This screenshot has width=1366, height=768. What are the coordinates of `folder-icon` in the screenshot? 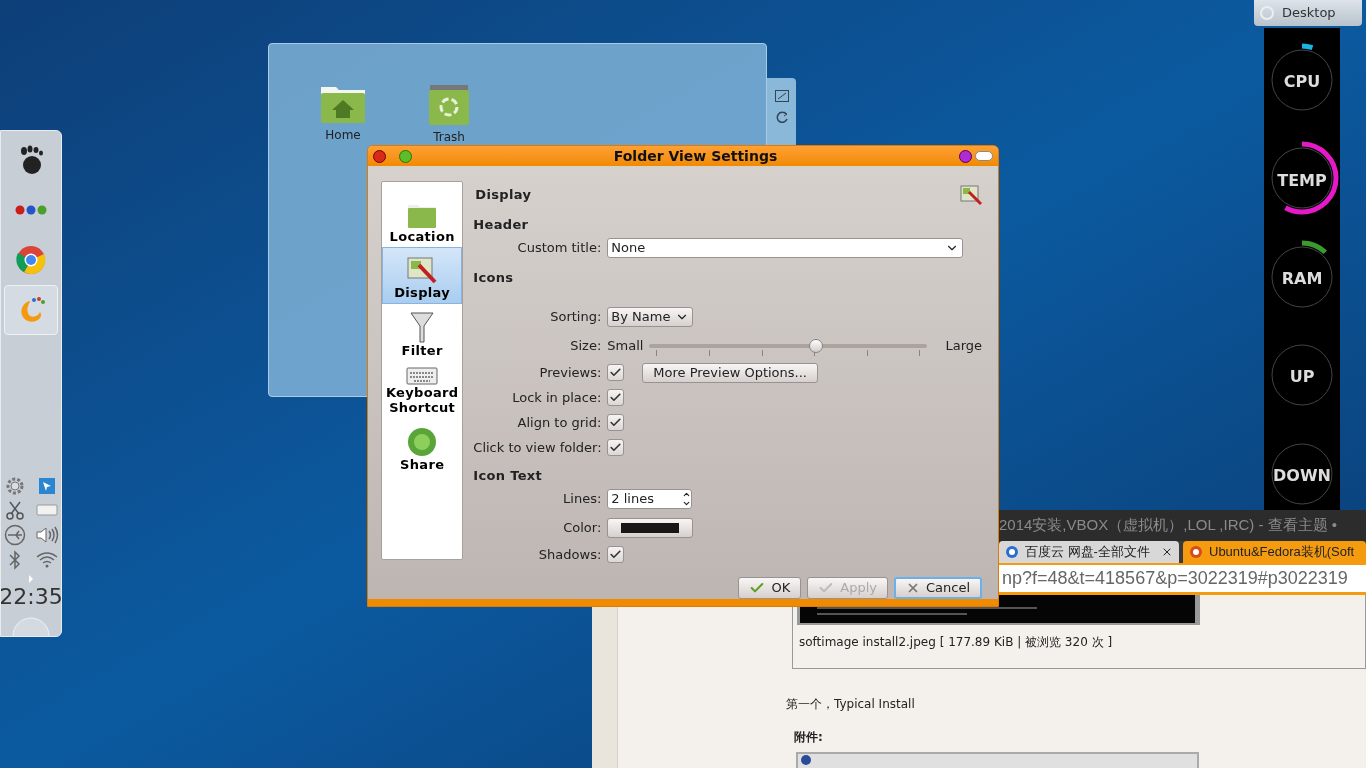 It's located at (422, 216).